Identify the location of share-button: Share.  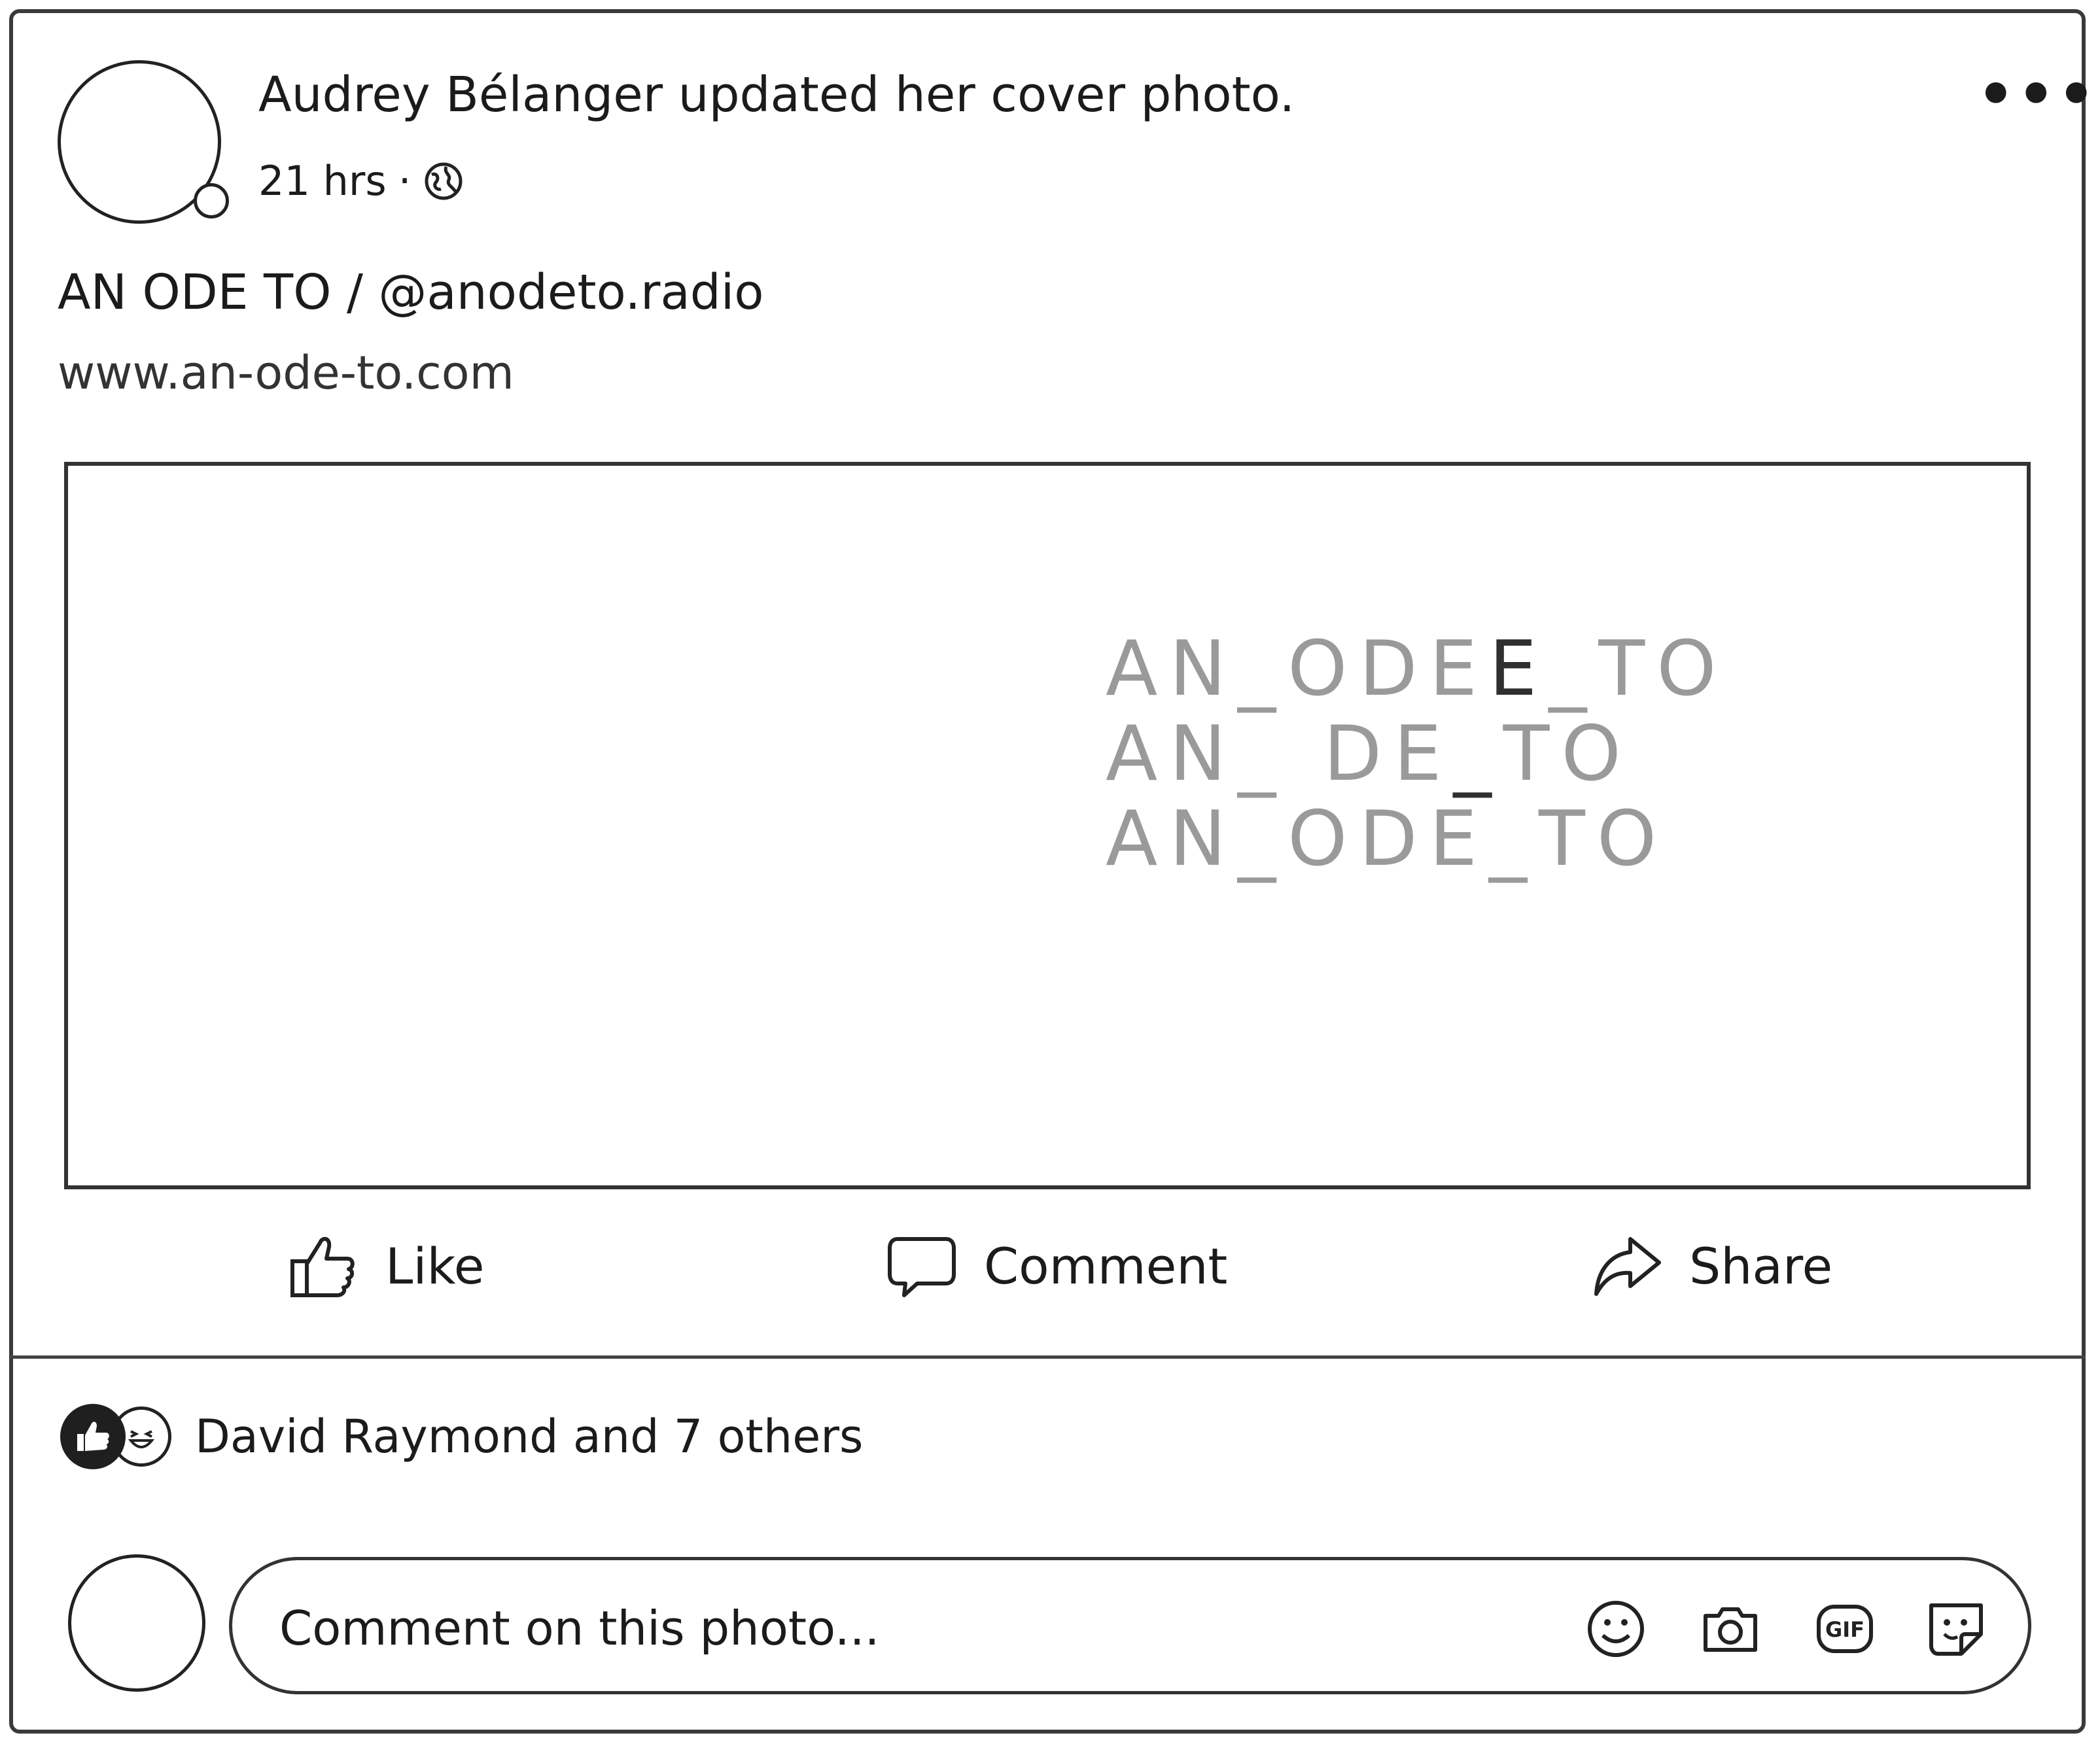
(1711, 1265).